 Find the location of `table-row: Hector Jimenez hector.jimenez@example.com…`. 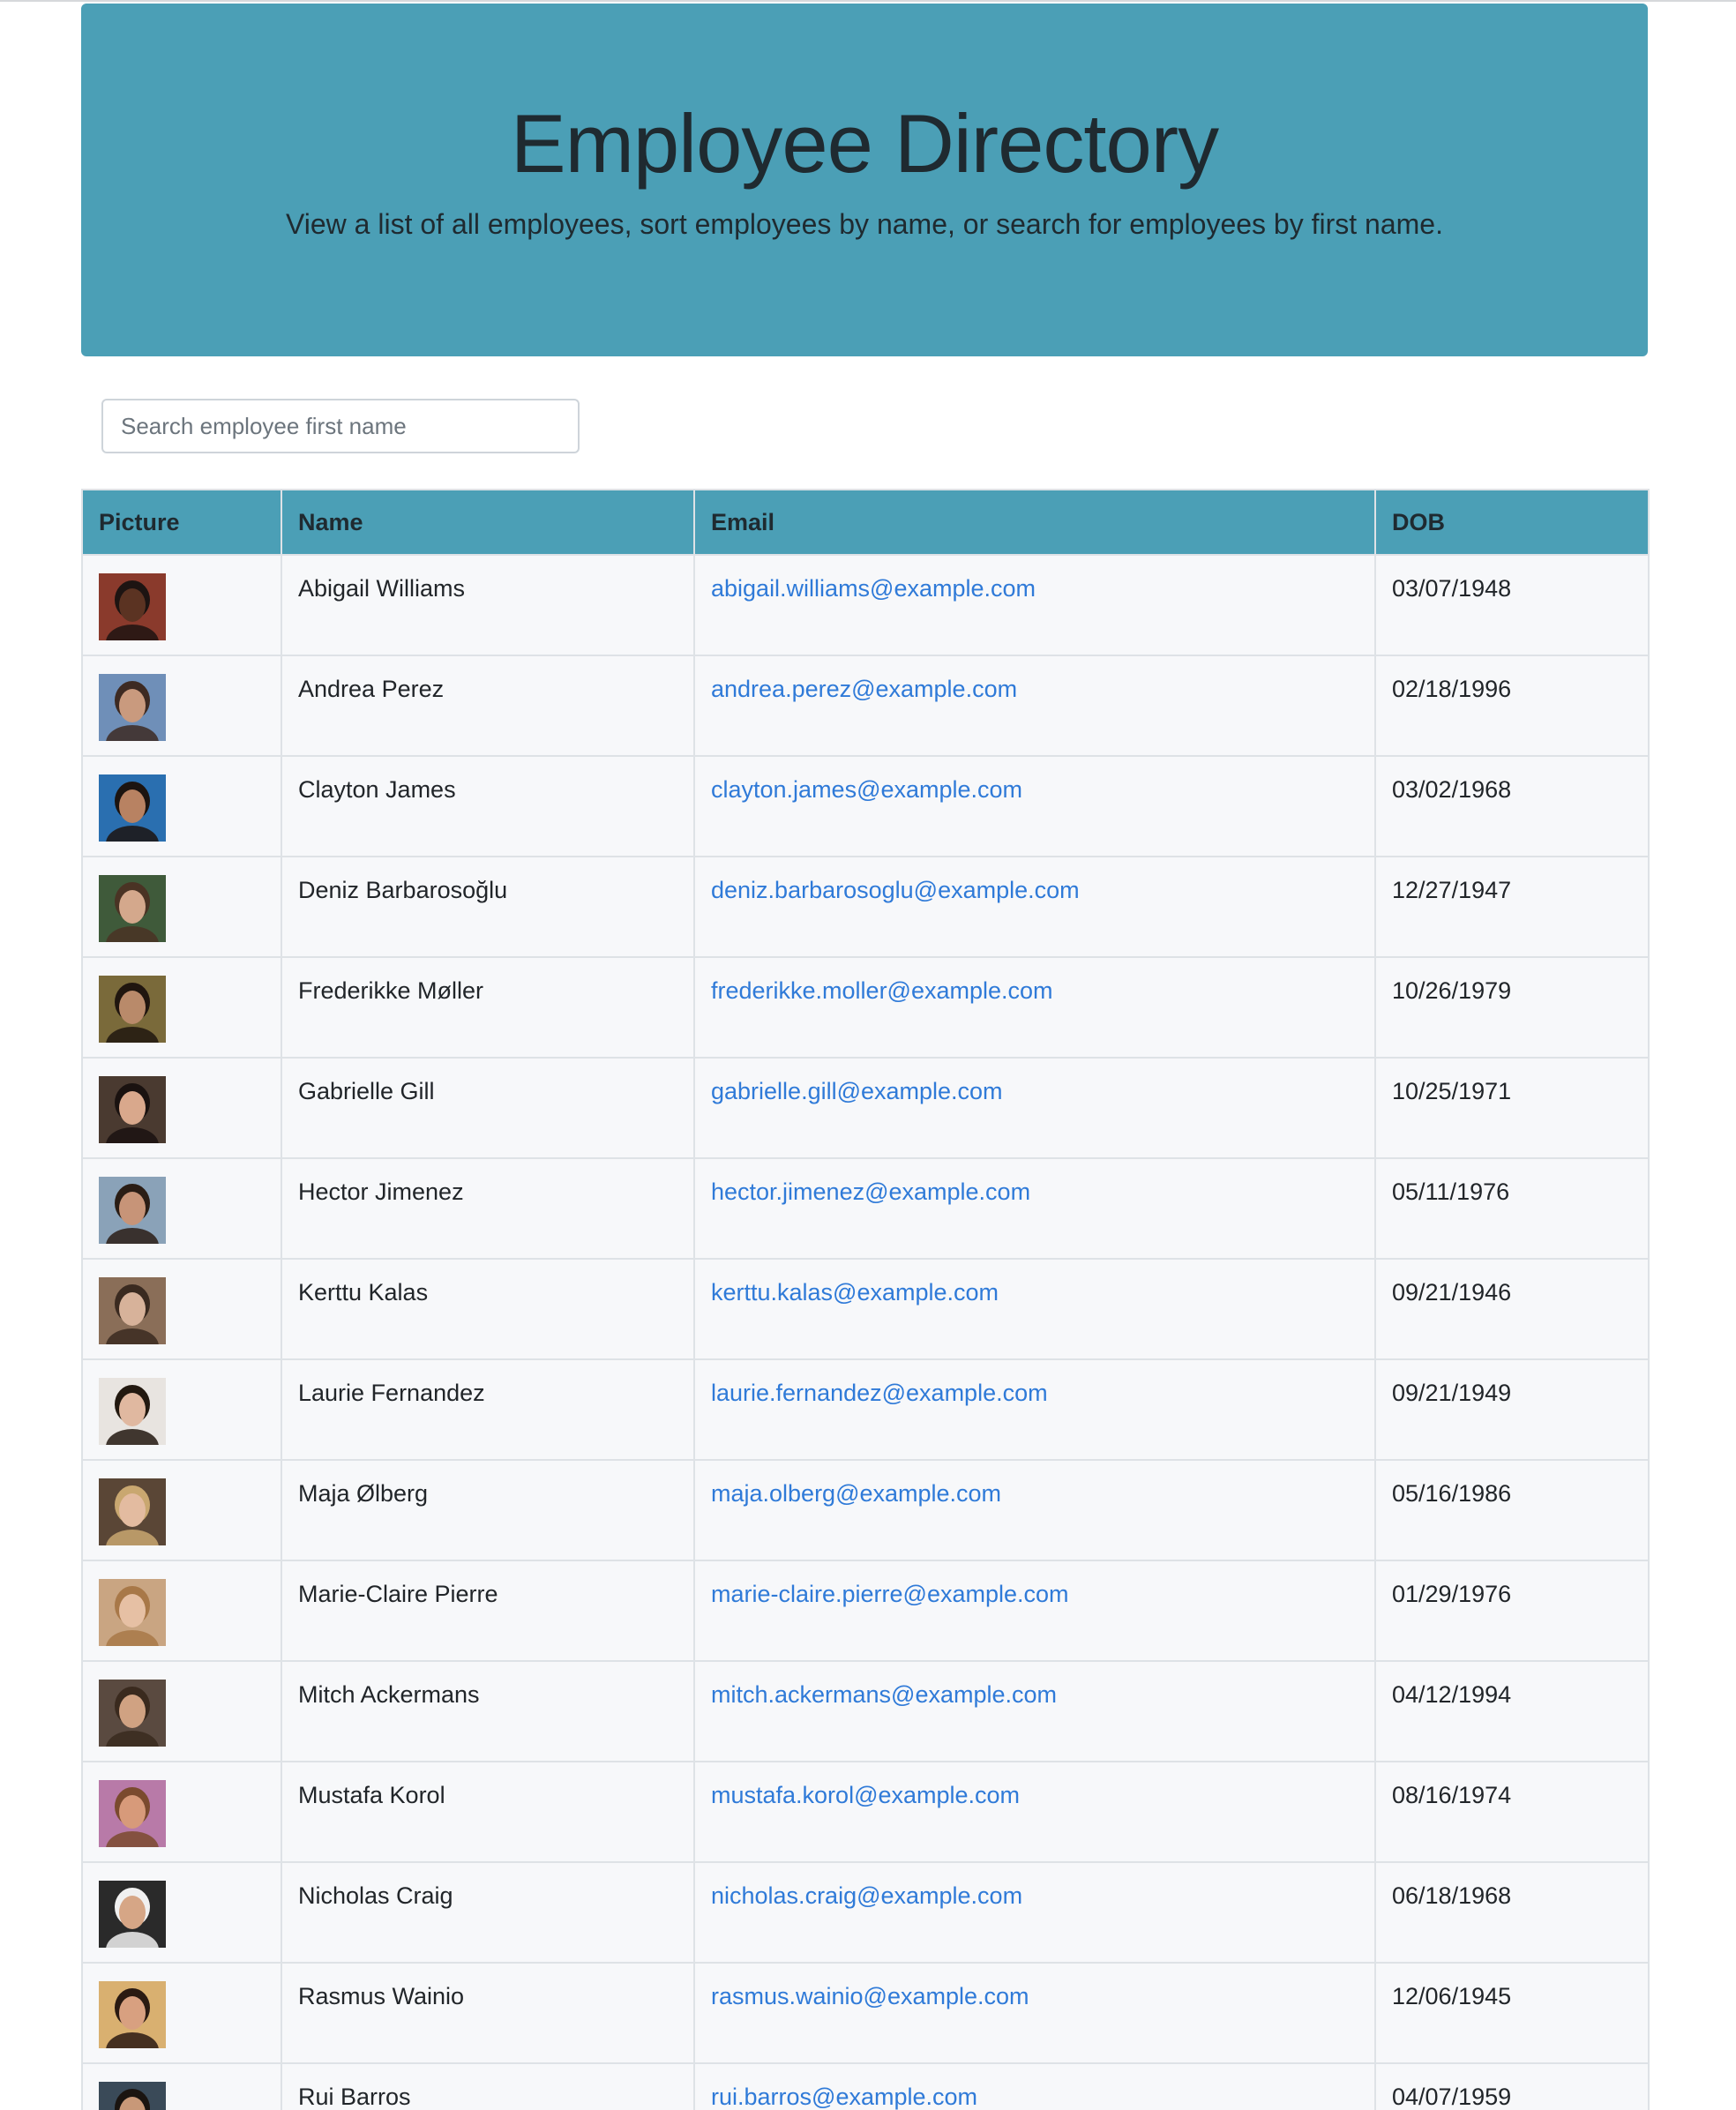

table-row: Hector Jimenez hector.jimenez@example.com… is located at coordinates (865, 1208).